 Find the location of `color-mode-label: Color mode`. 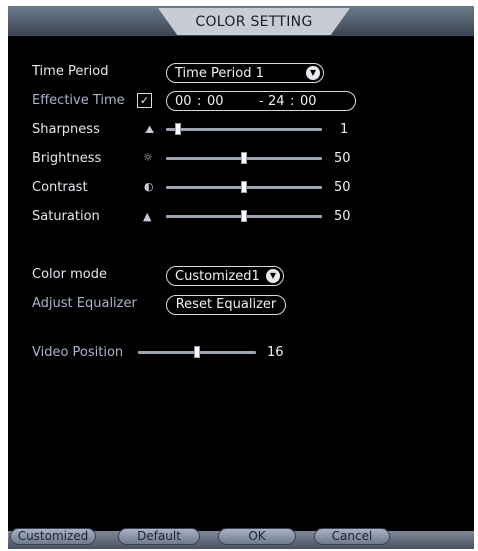

color-mode-label: Color mode is located at coordinates (69, 274).